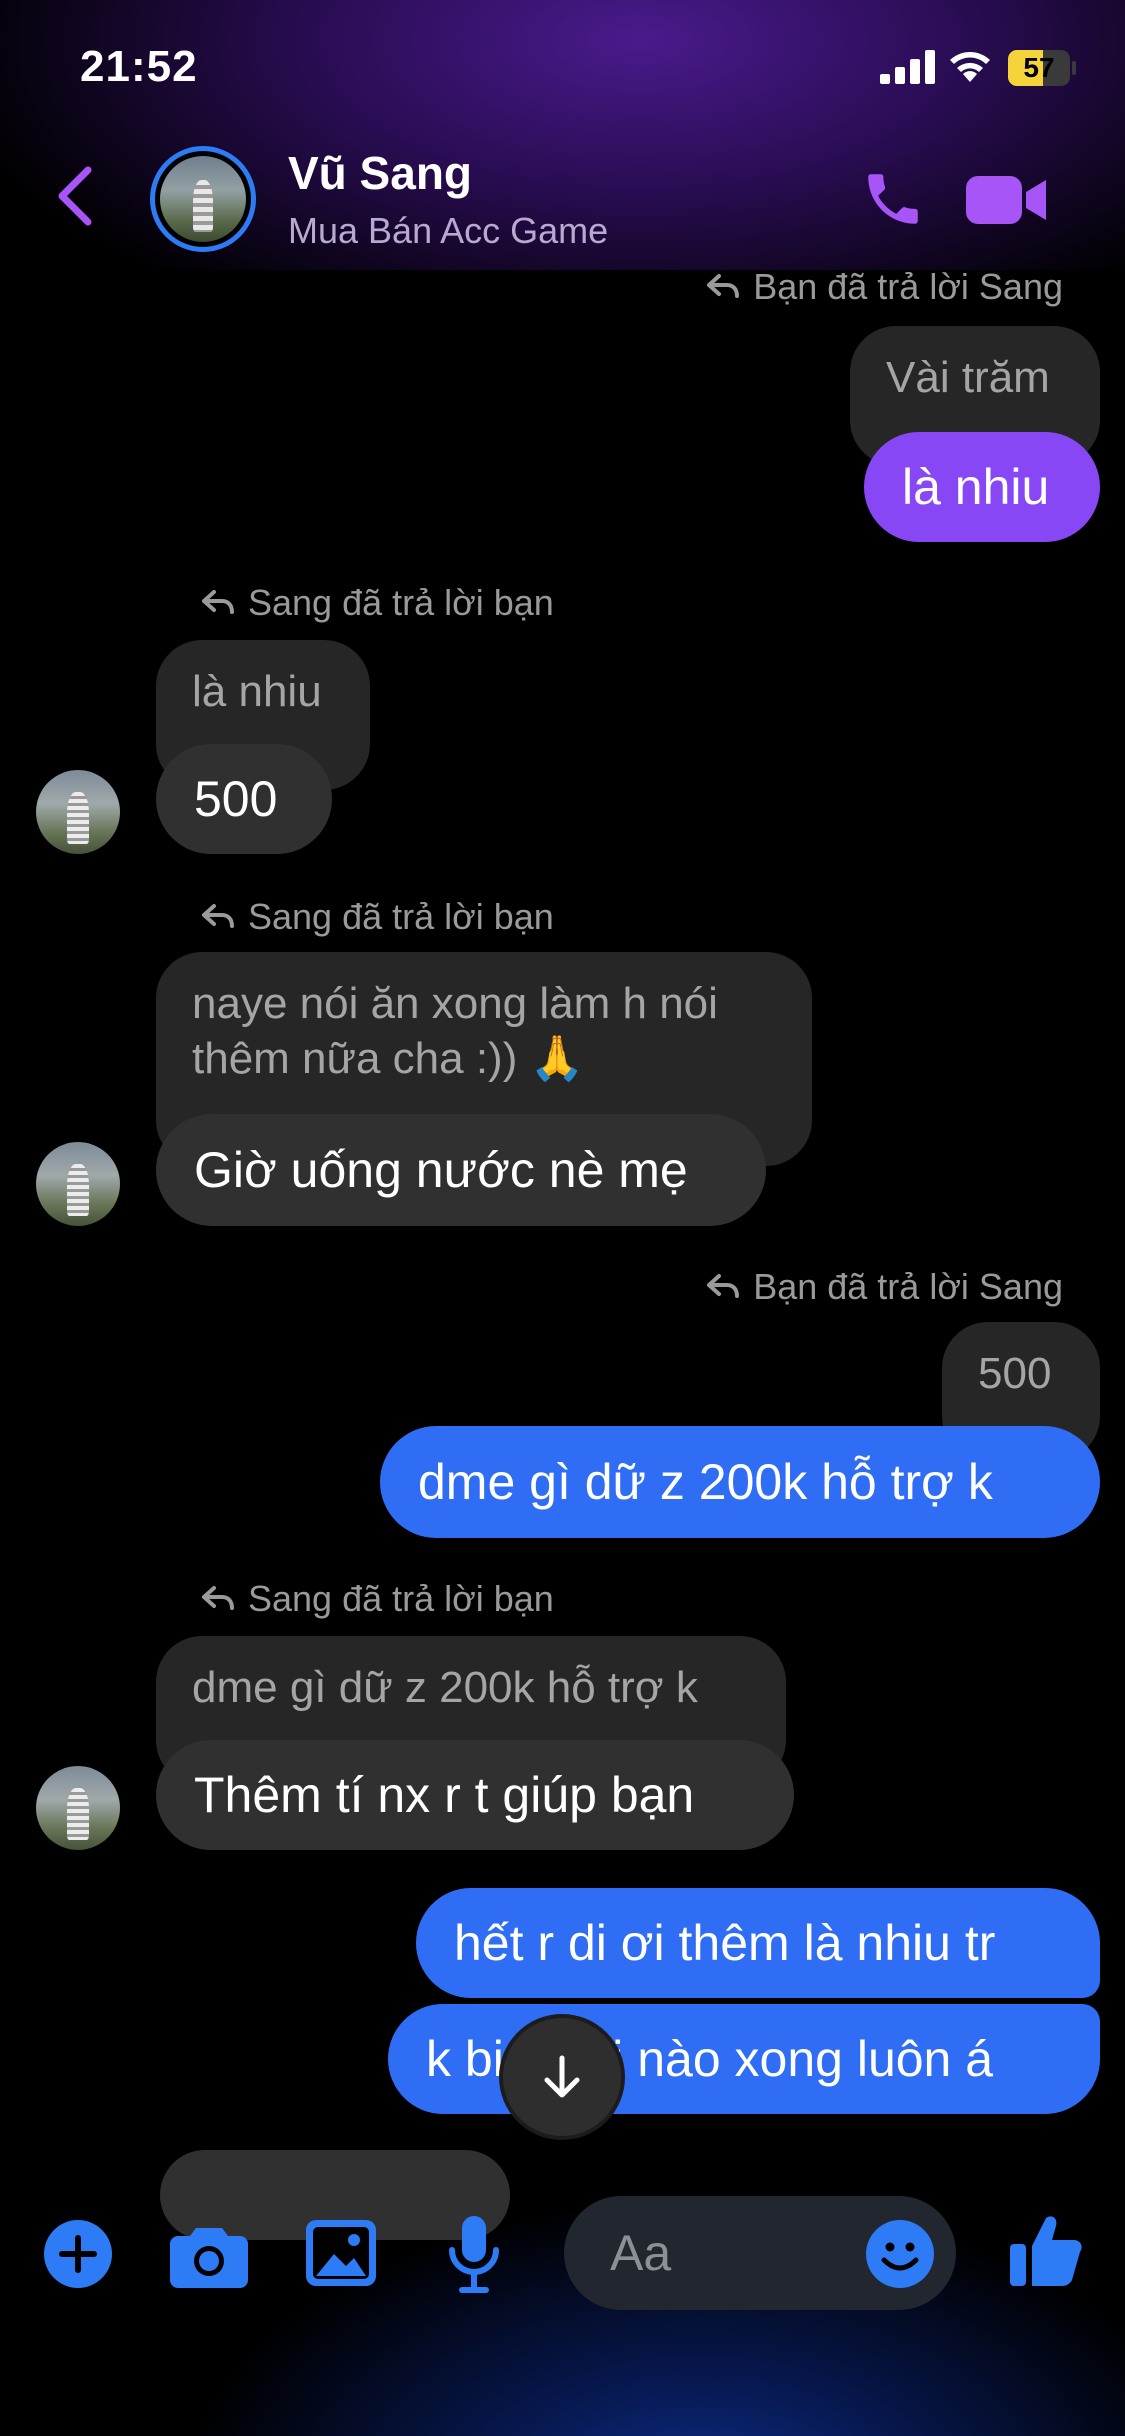  What do you see at coordinates (976, 487) in the screenshot?
I see `message-text: là nhiu` at bounding box center [976, 487].